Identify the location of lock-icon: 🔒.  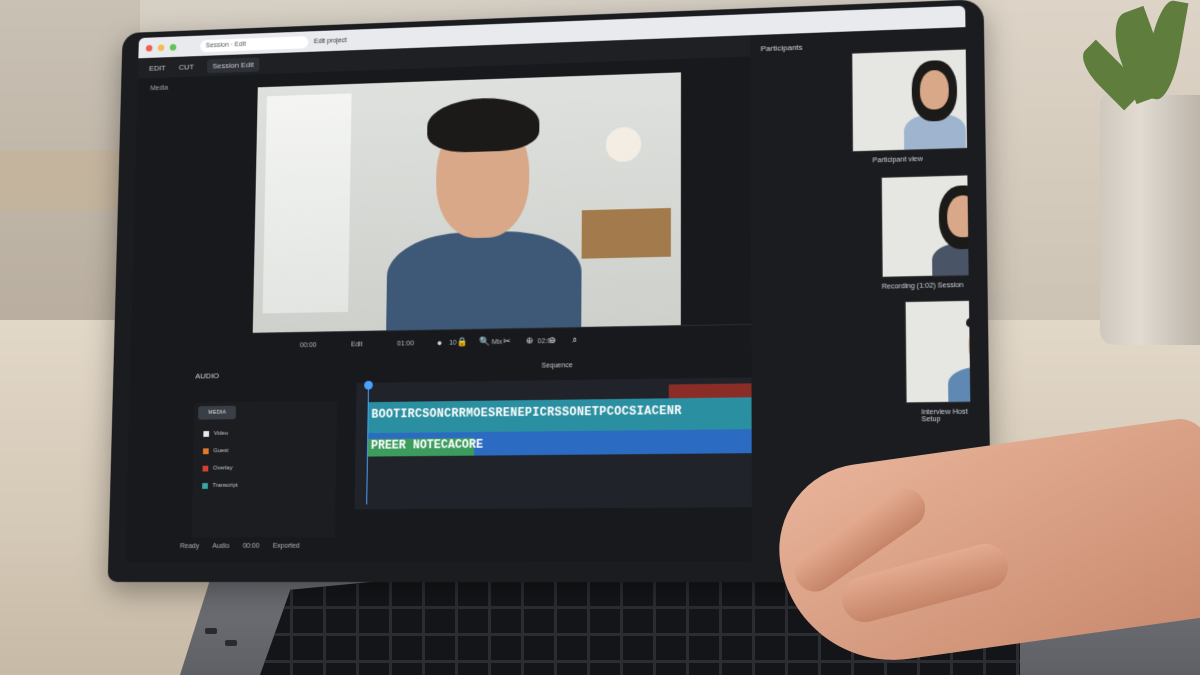
(461, 342).